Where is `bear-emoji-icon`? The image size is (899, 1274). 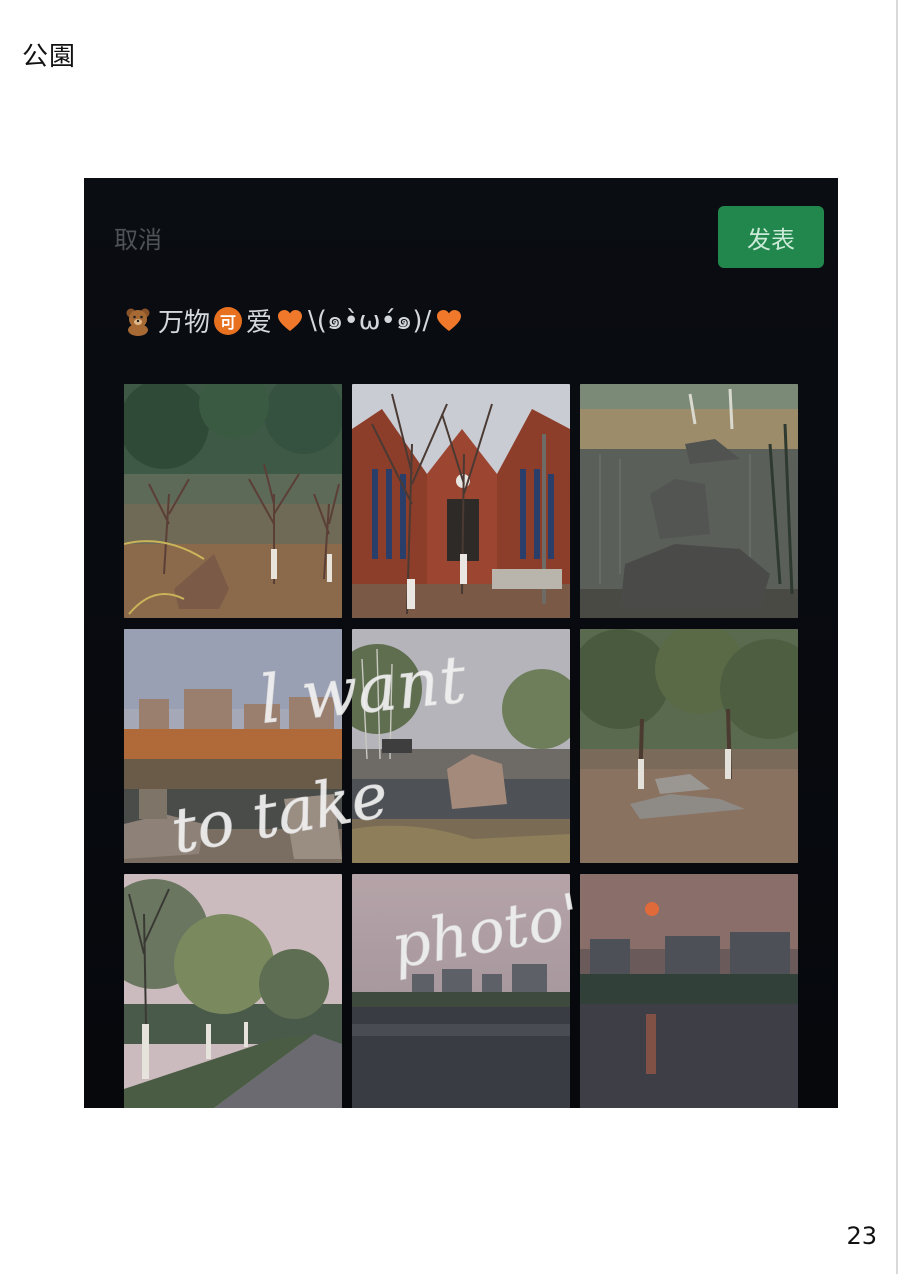
bear-emoji-icon is located at coordinates (138, 321).